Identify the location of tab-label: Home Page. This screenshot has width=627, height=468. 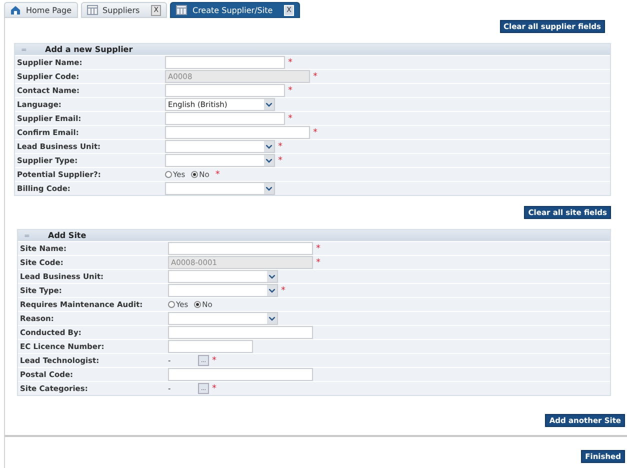
(49, 10).